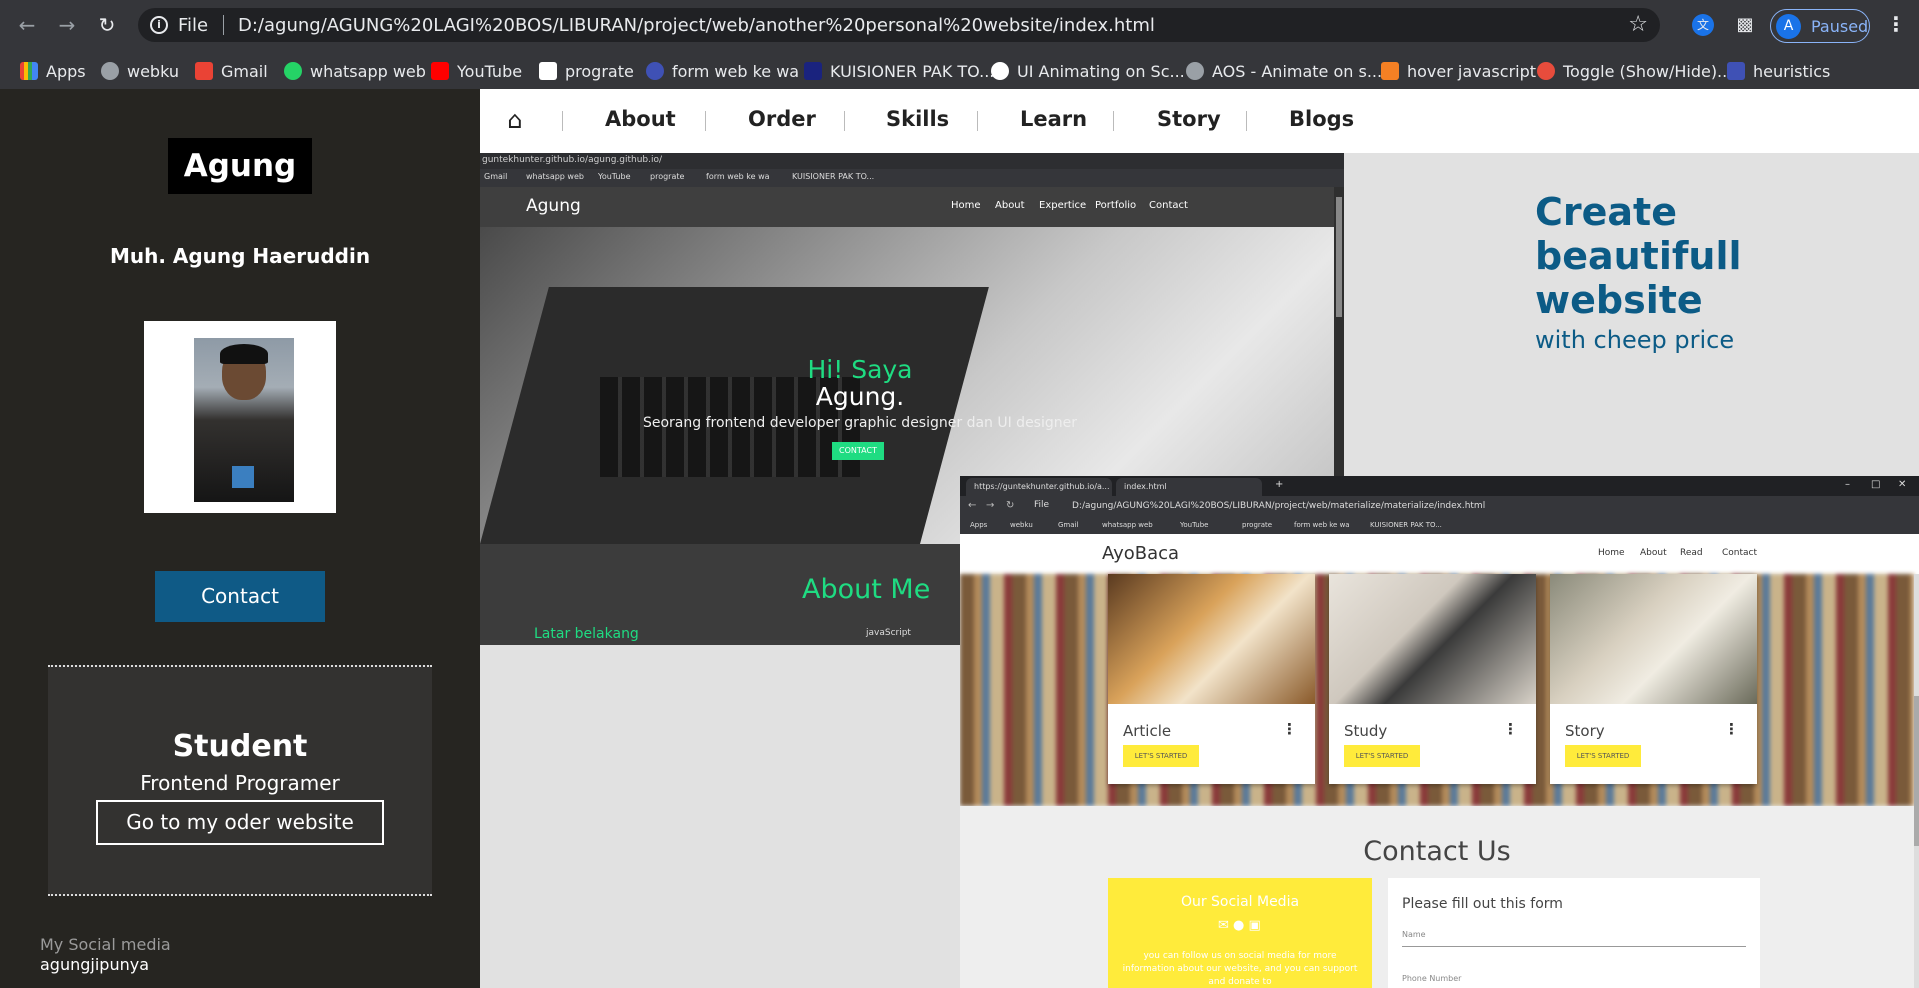 The width and height of the screenshot is (1919, 988). What do you see at coordinates (1458, 71) in the screenshot?
I see `bookmark-item: hover javascript` at bounding box center [1458, 71].